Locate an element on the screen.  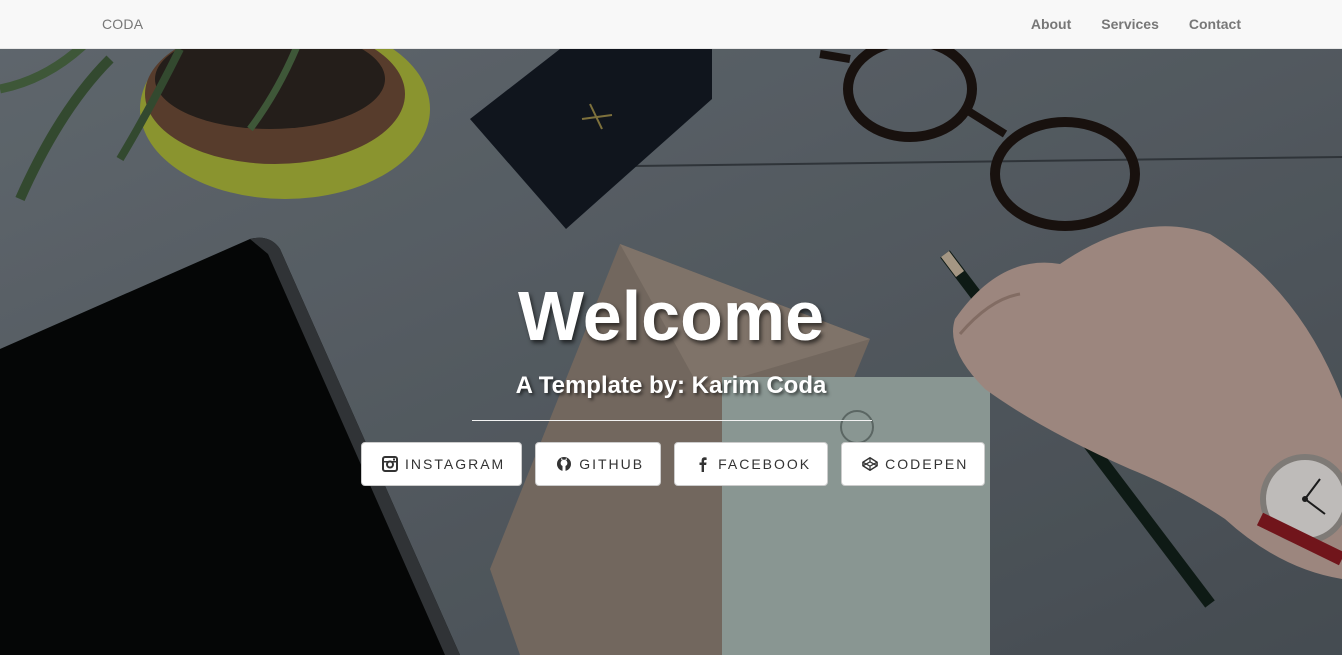
nav-link-services: Services is located at coordinates (1130, 24).